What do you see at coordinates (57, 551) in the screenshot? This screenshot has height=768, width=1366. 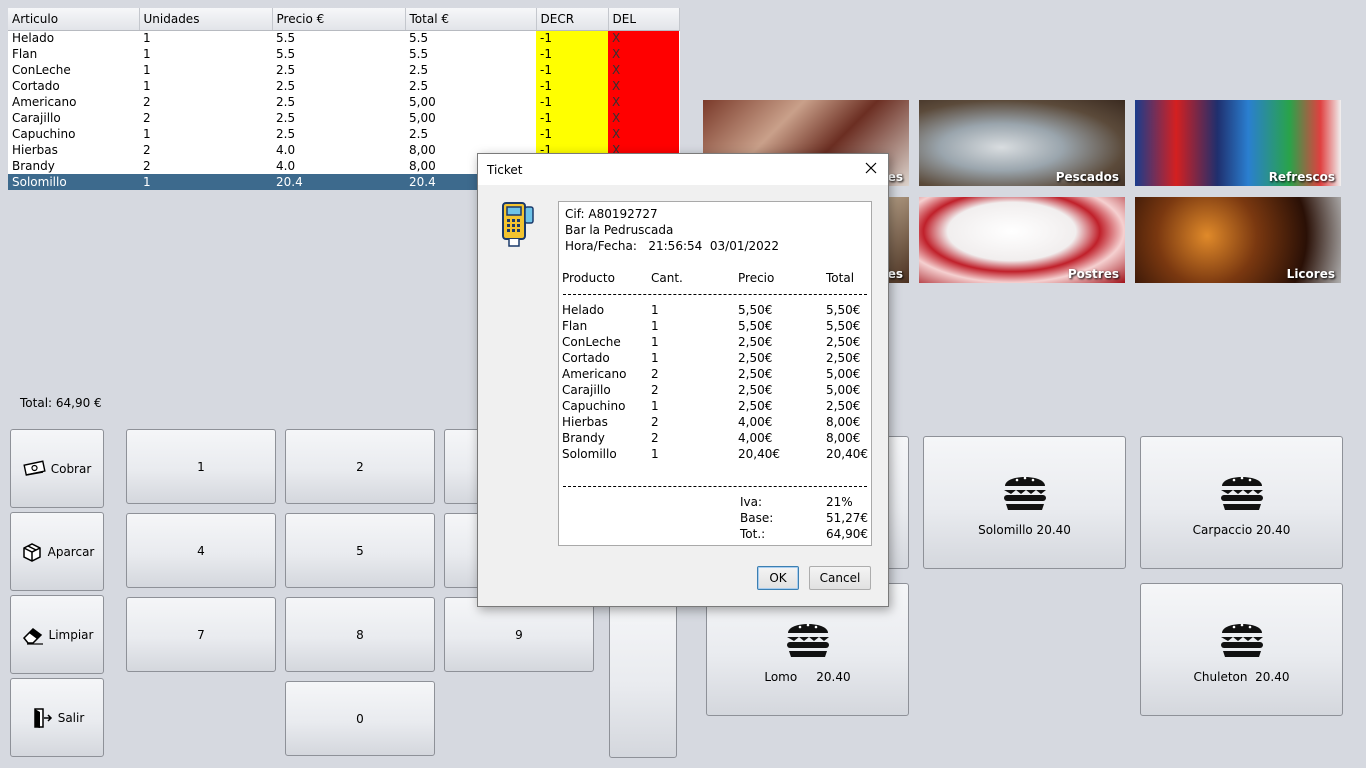 I see `aparcar-button: Aparcar` at bounding box center [57, 551].